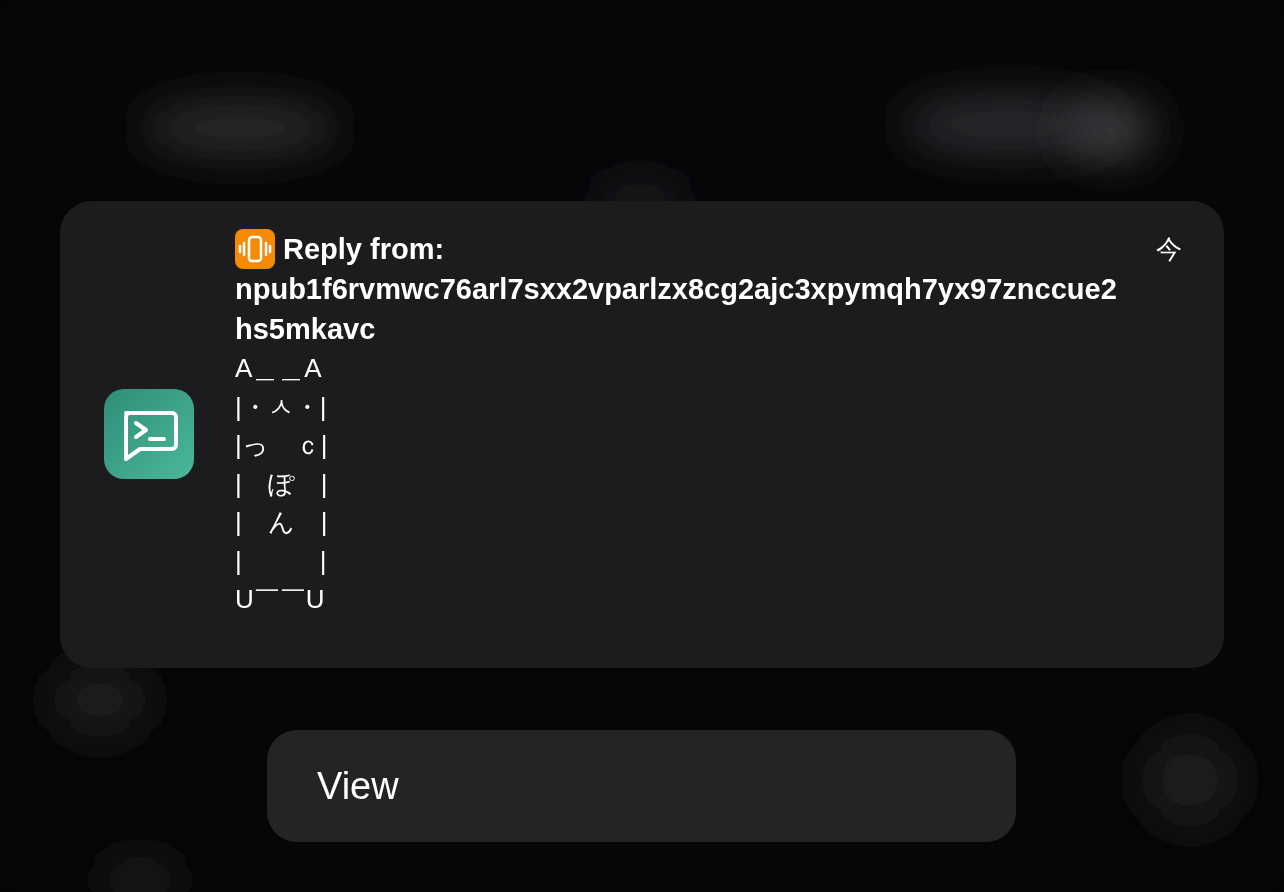  Describe the element at coordinates (1169, 249) in the screenshot. I see `timestamp: 今` at that location.